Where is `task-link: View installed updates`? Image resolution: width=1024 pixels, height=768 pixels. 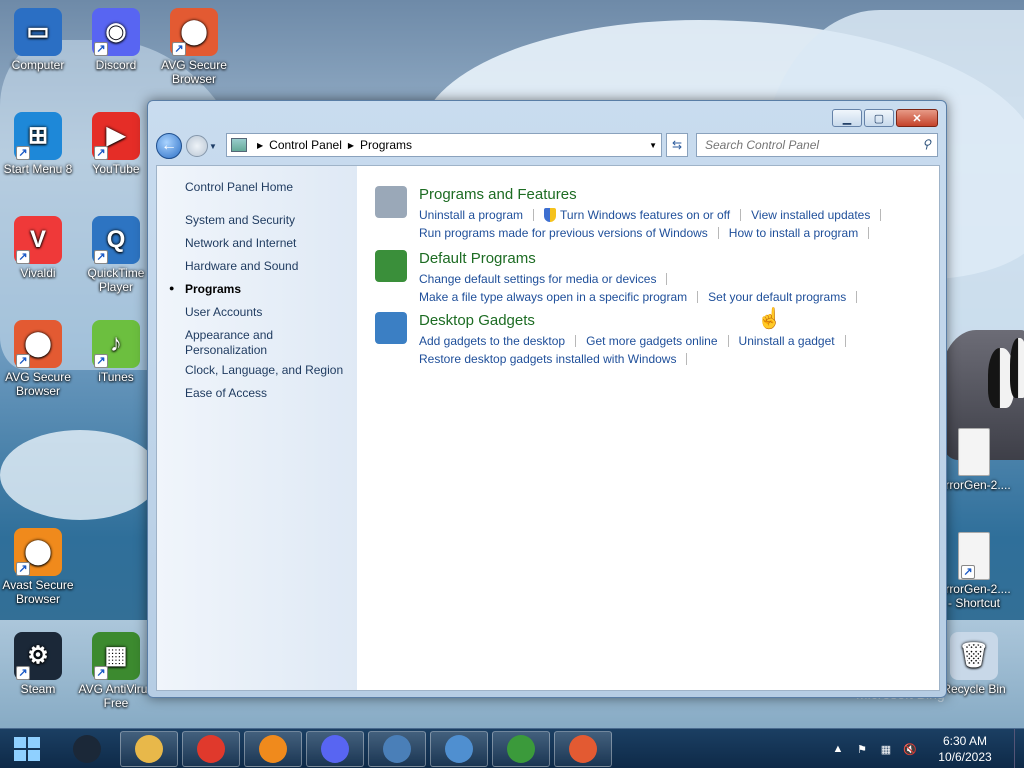
task-link: View installed updates is located at coordinates (810, 215).